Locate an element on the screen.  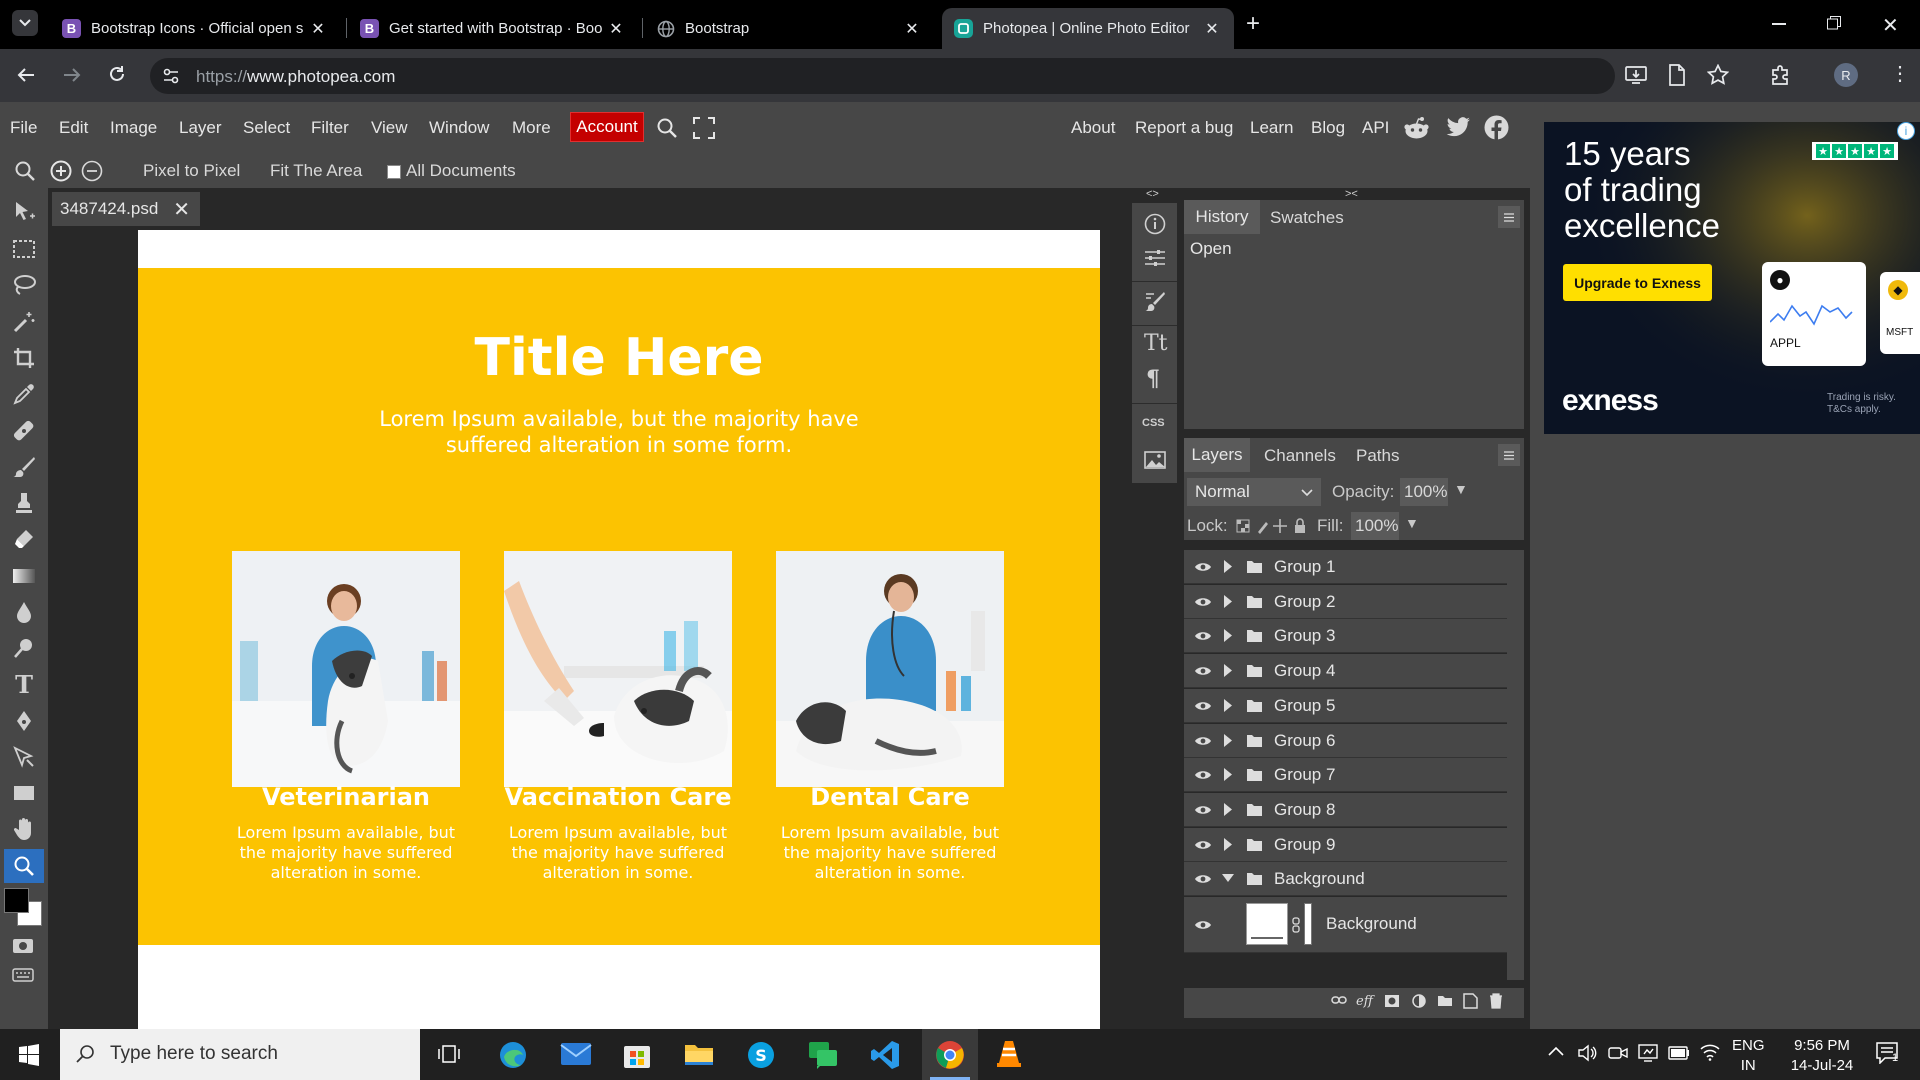
edge-icon is located at coordinates (513, 1055).